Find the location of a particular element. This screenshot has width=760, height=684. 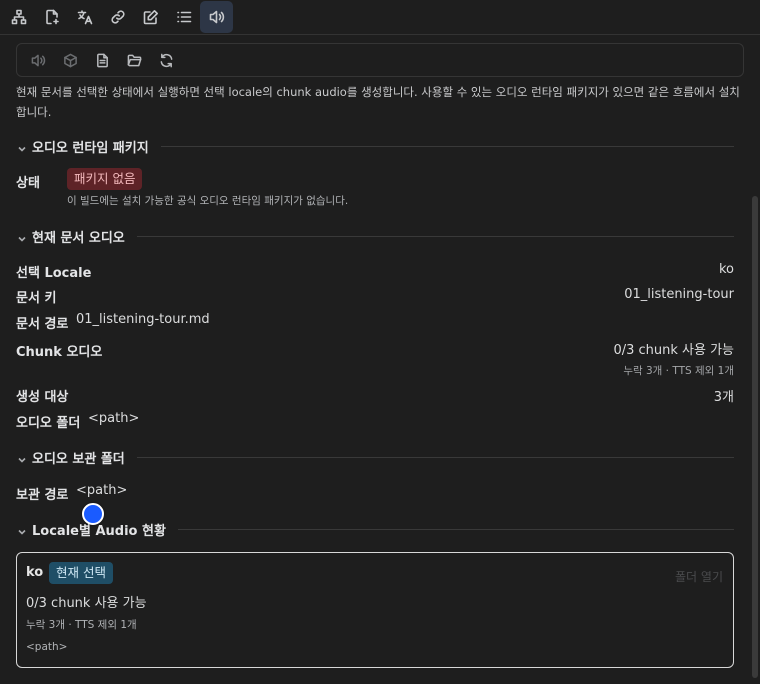

target-label: 생성 대상 is located at coordinates (42, 397).